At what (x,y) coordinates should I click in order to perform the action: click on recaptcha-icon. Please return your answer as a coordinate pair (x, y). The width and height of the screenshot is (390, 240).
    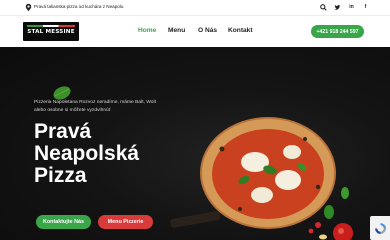
    Looking at the image, I should click on (380, 228).